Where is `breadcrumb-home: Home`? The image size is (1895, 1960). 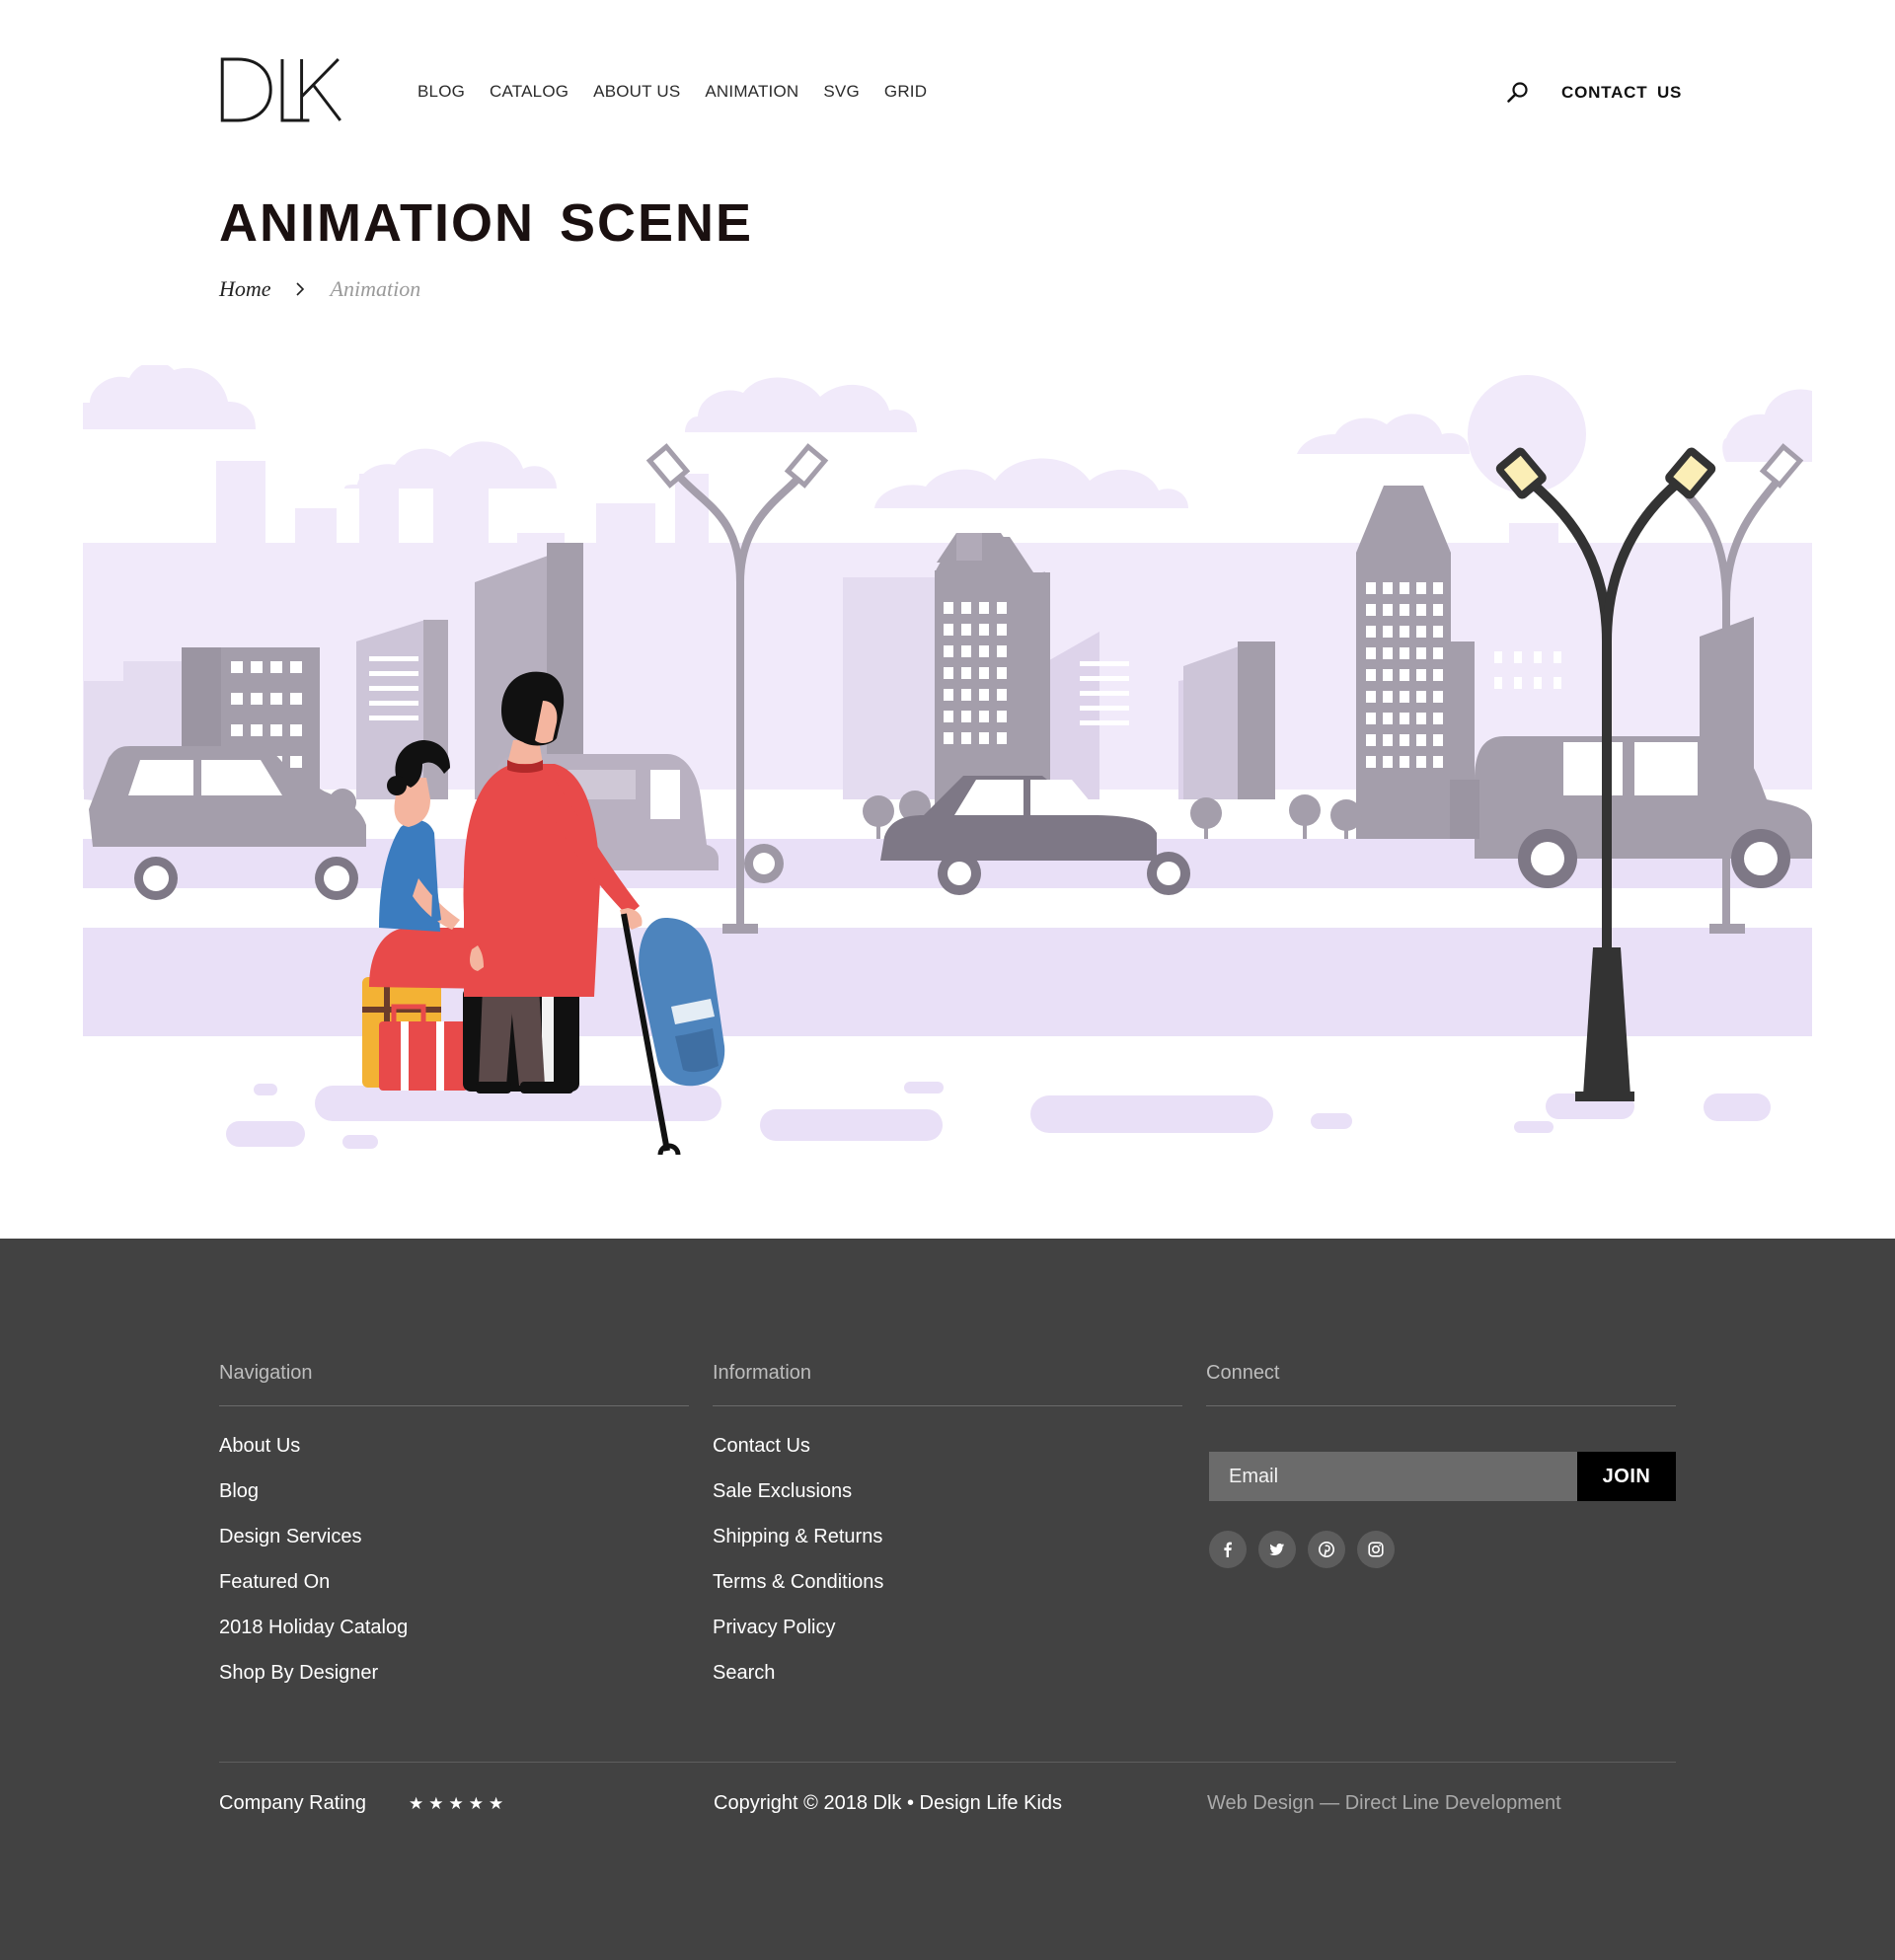 breadcrumb-home: Home is located at coordinates (245, 289).